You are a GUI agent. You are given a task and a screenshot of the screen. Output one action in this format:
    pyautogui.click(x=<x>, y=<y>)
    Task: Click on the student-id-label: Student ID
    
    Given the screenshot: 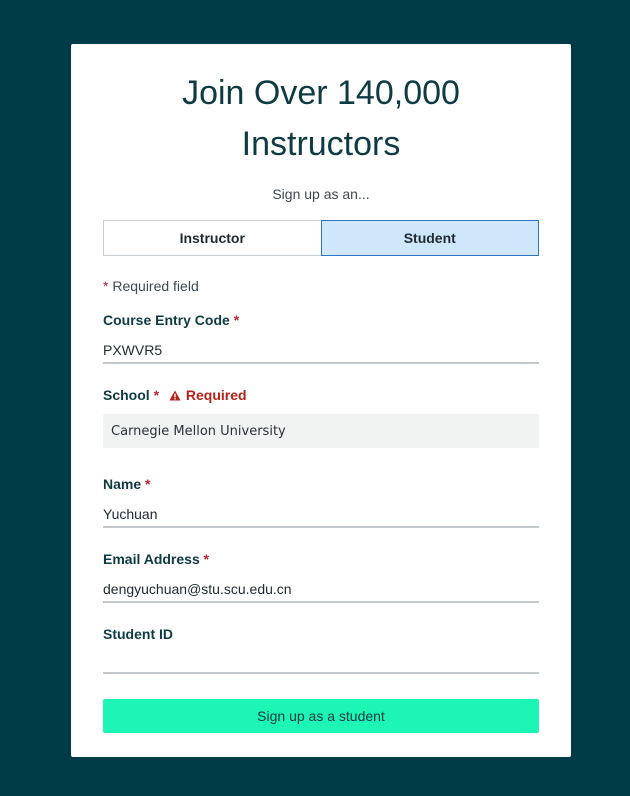 What is the action you would take?
    pyautogui.click(x=138, y=634)
    